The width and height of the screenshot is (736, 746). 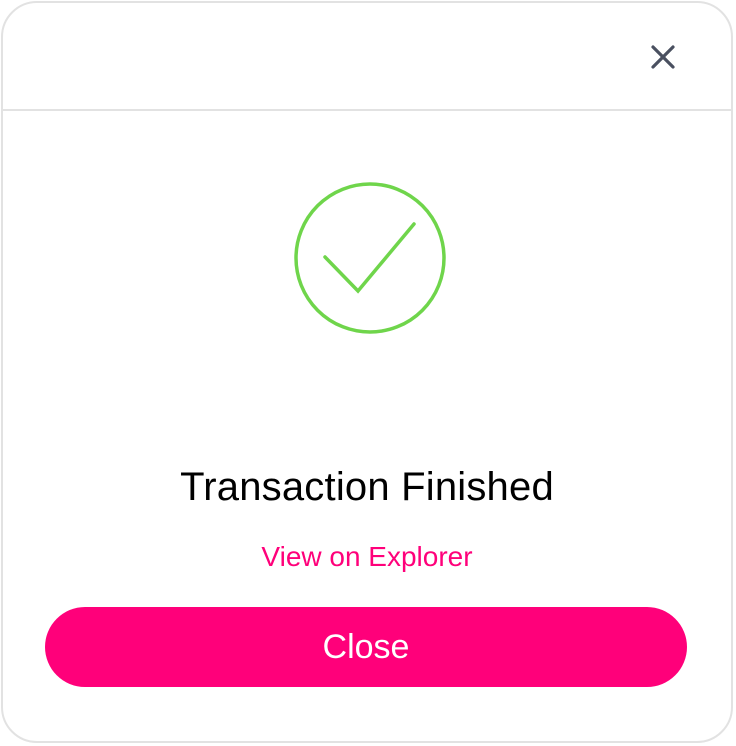 What do you see at coordinates (370, 258) in the screenshot?
I see `checkmark-circle-icon` at bounding box center [370, 258].